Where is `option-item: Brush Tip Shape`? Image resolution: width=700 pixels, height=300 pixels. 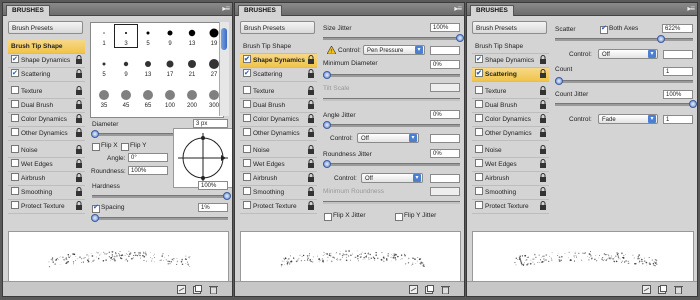 option-item: Brush Tip Shape is located at coordinates (278, 47).